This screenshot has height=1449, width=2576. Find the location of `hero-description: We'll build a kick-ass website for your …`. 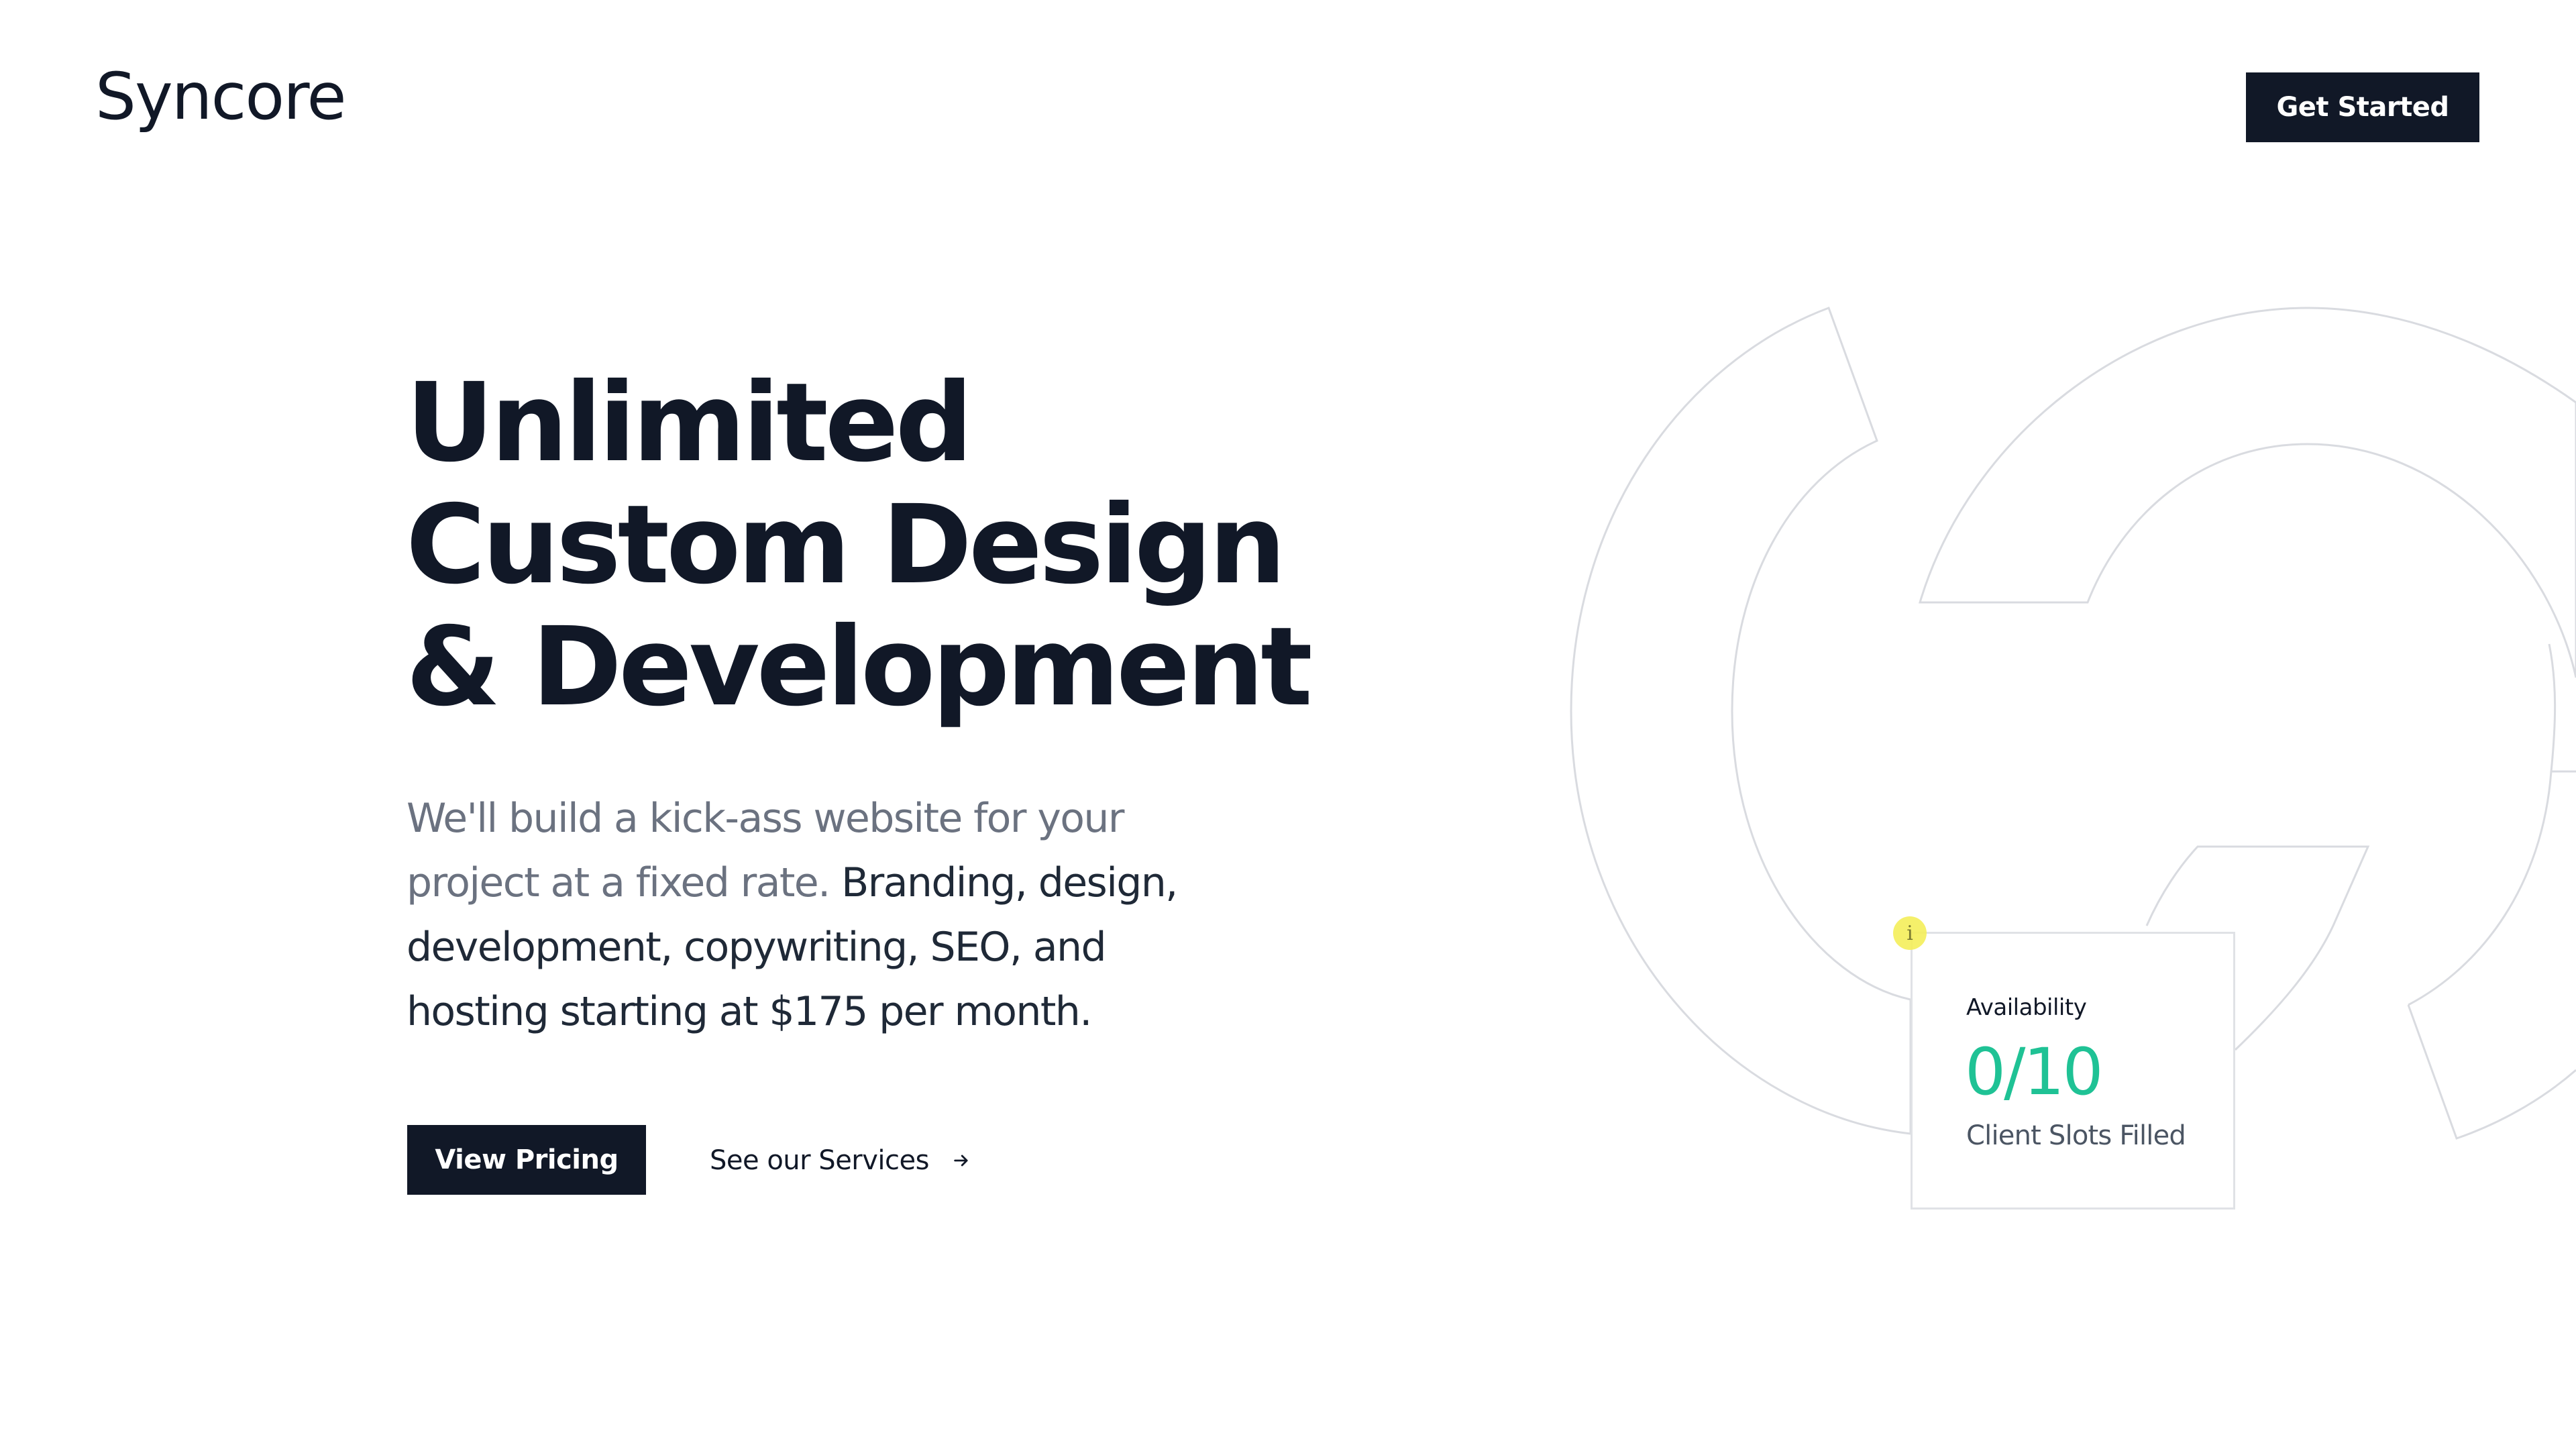

hero-description: We'll build a kick-ass website for your … is located at coordinates (822, 915).